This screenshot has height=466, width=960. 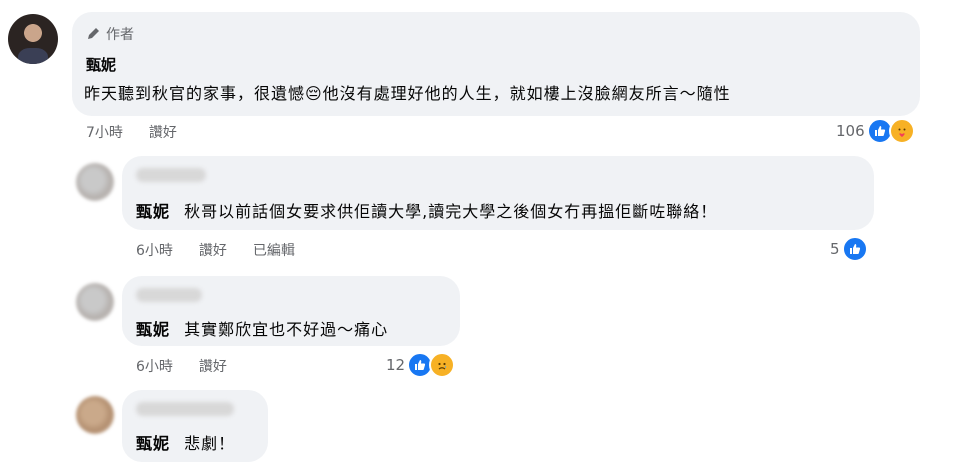 I want to click on comment-body: 甄妮 秋哥以前話個女要求供佢讀大學,讀完大學之後個女冇再搵佢斷咗聯絡！, so click(x=426, y=210).